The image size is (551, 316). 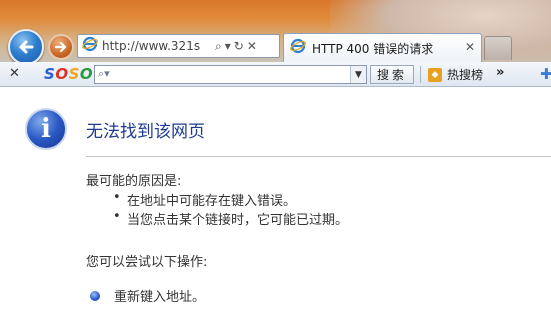 What do you see at coordinates (498, 48) in the screenshot?
I see `new-tab-button` at bounding box center [498, 48].